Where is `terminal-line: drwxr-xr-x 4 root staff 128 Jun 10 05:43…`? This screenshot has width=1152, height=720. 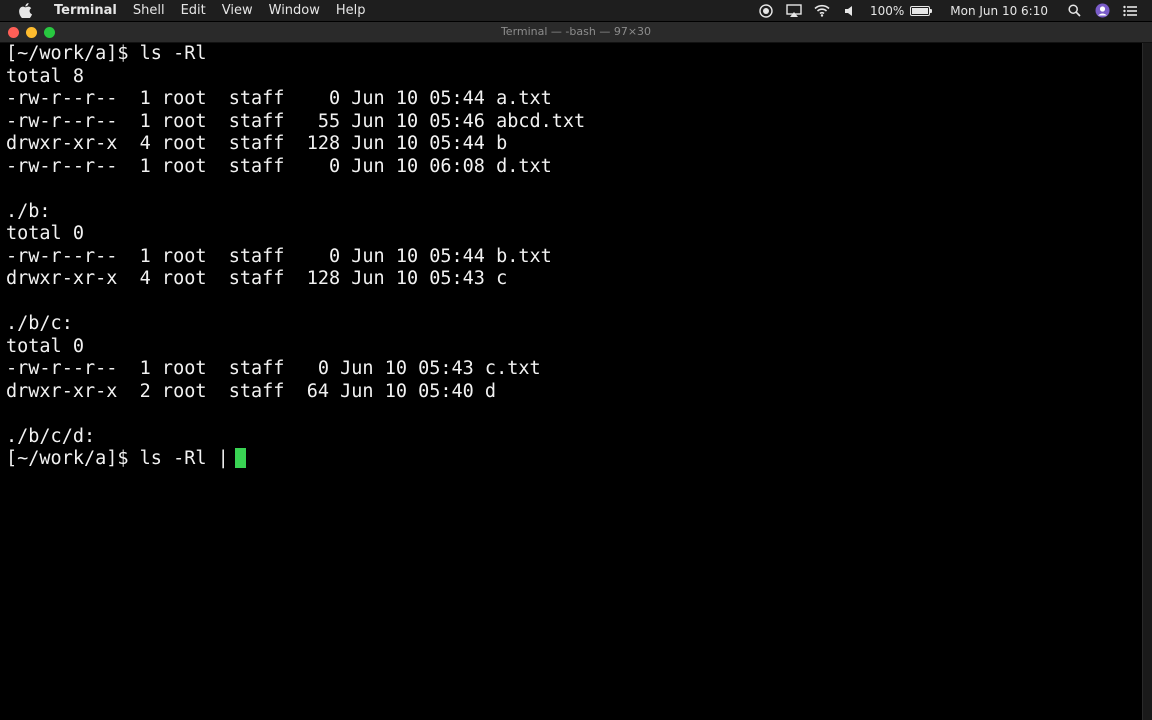
terminal-line: drwxr-xr-x 4 root staff 128 Jun 10 05:43… is located at coordinates (257, 278).